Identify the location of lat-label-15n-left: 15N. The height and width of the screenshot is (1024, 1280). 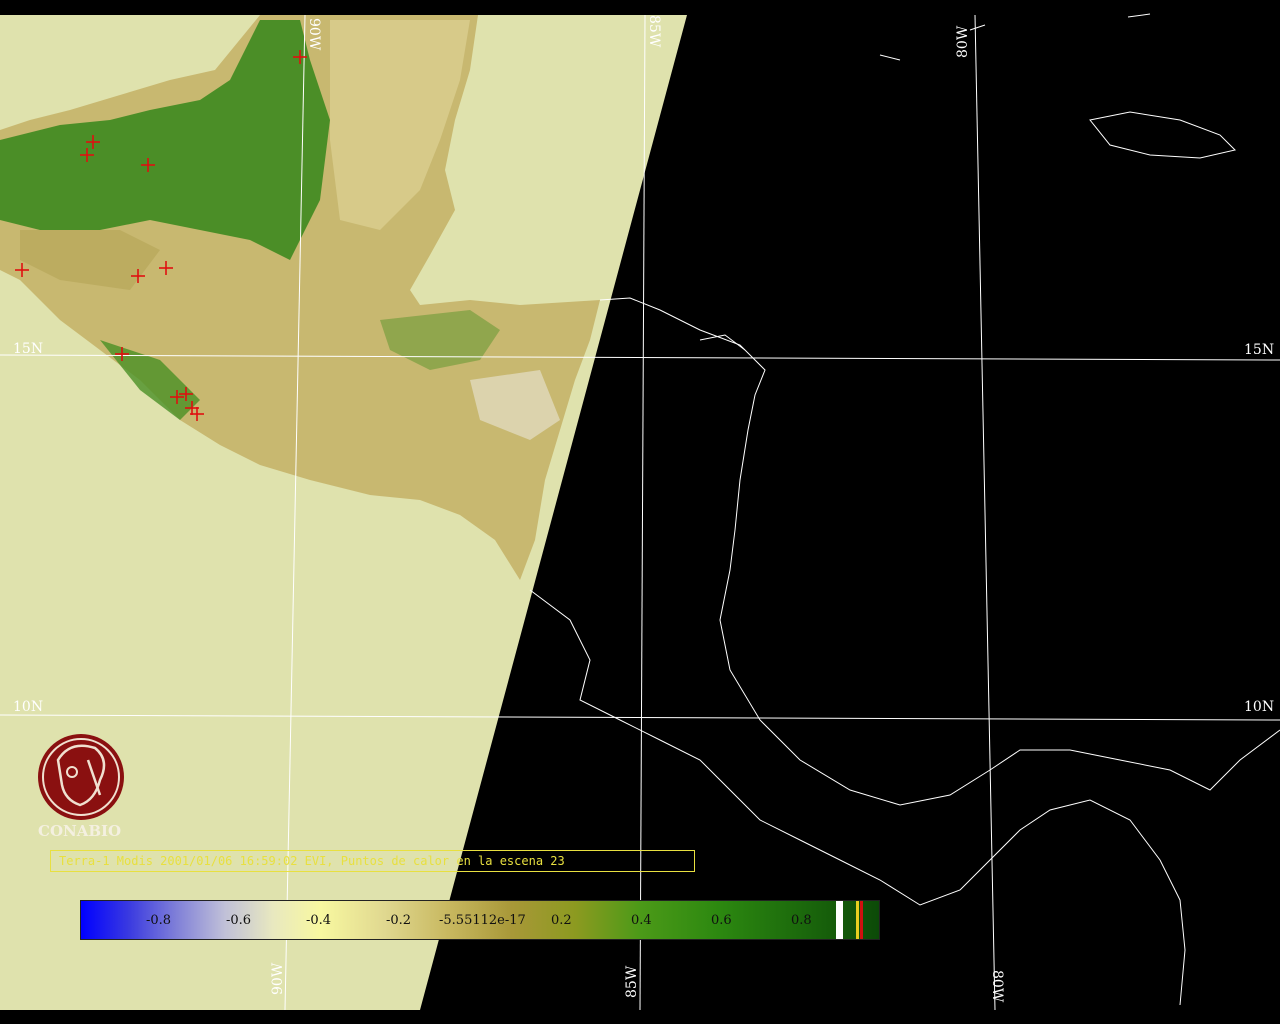
(28, 349).